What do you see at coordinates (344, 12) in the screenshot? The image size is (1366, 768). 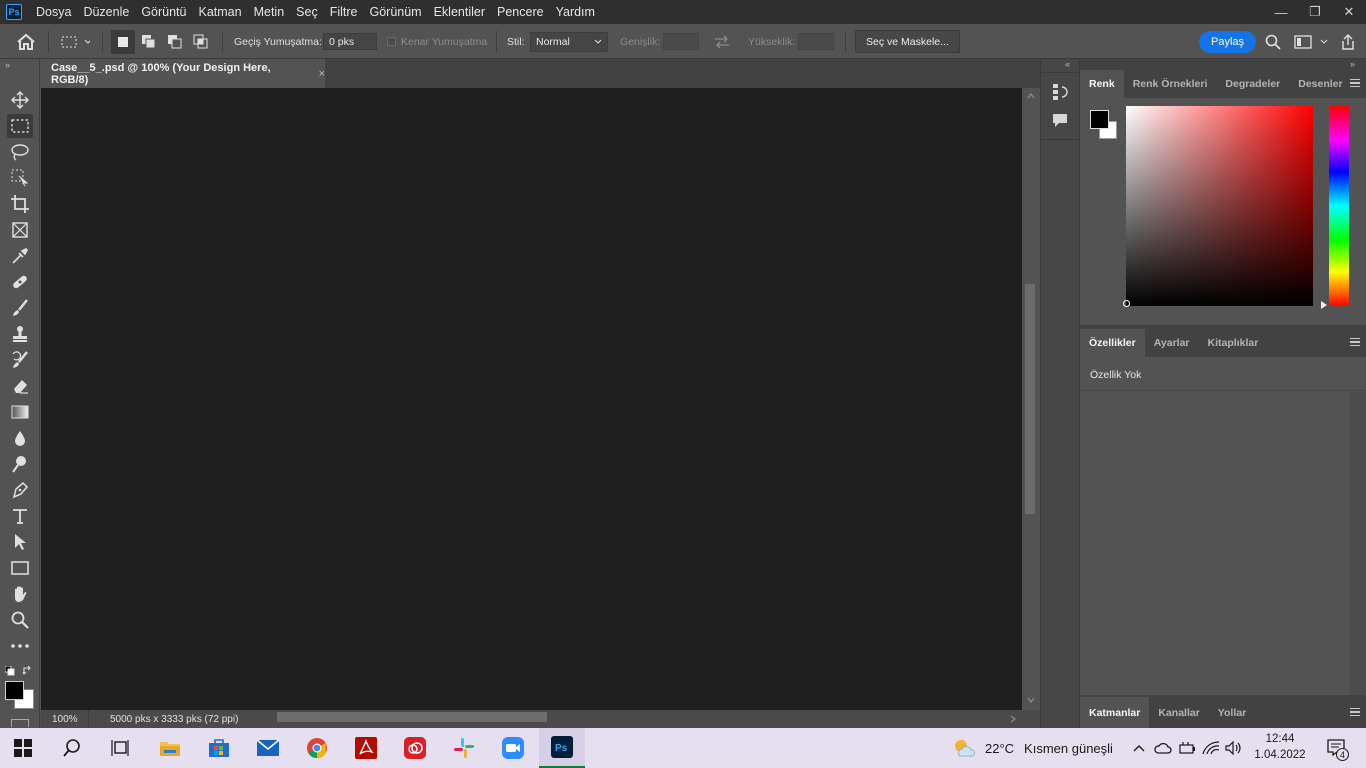 I see `menu-filter: Filtre` at bounding box center [344, 12].